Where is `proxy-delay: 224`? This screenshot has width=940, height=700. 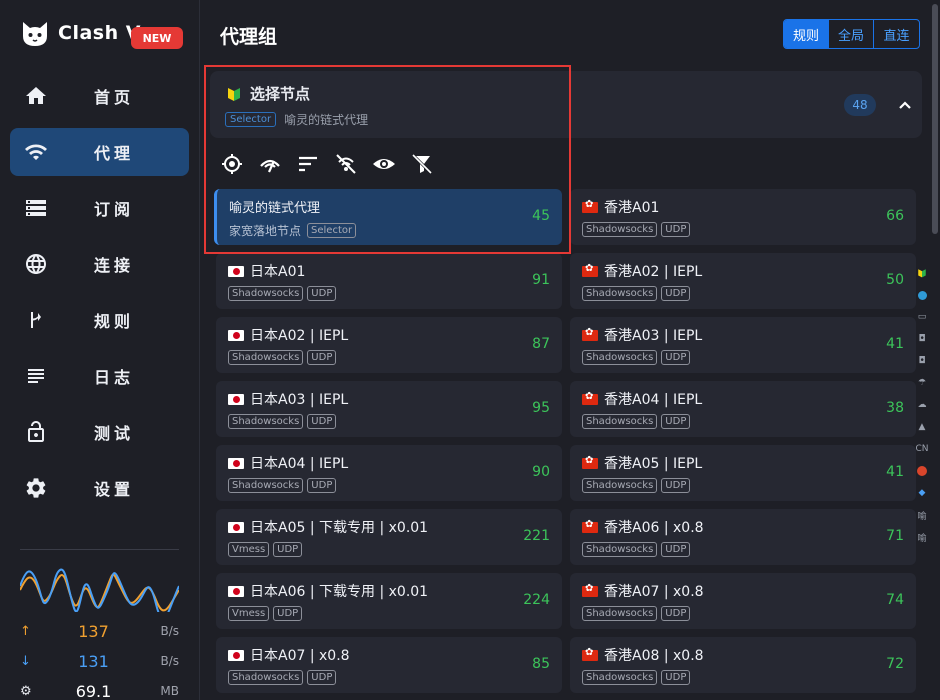 proxy-delay: 224 is located at coordinates (536, 600).